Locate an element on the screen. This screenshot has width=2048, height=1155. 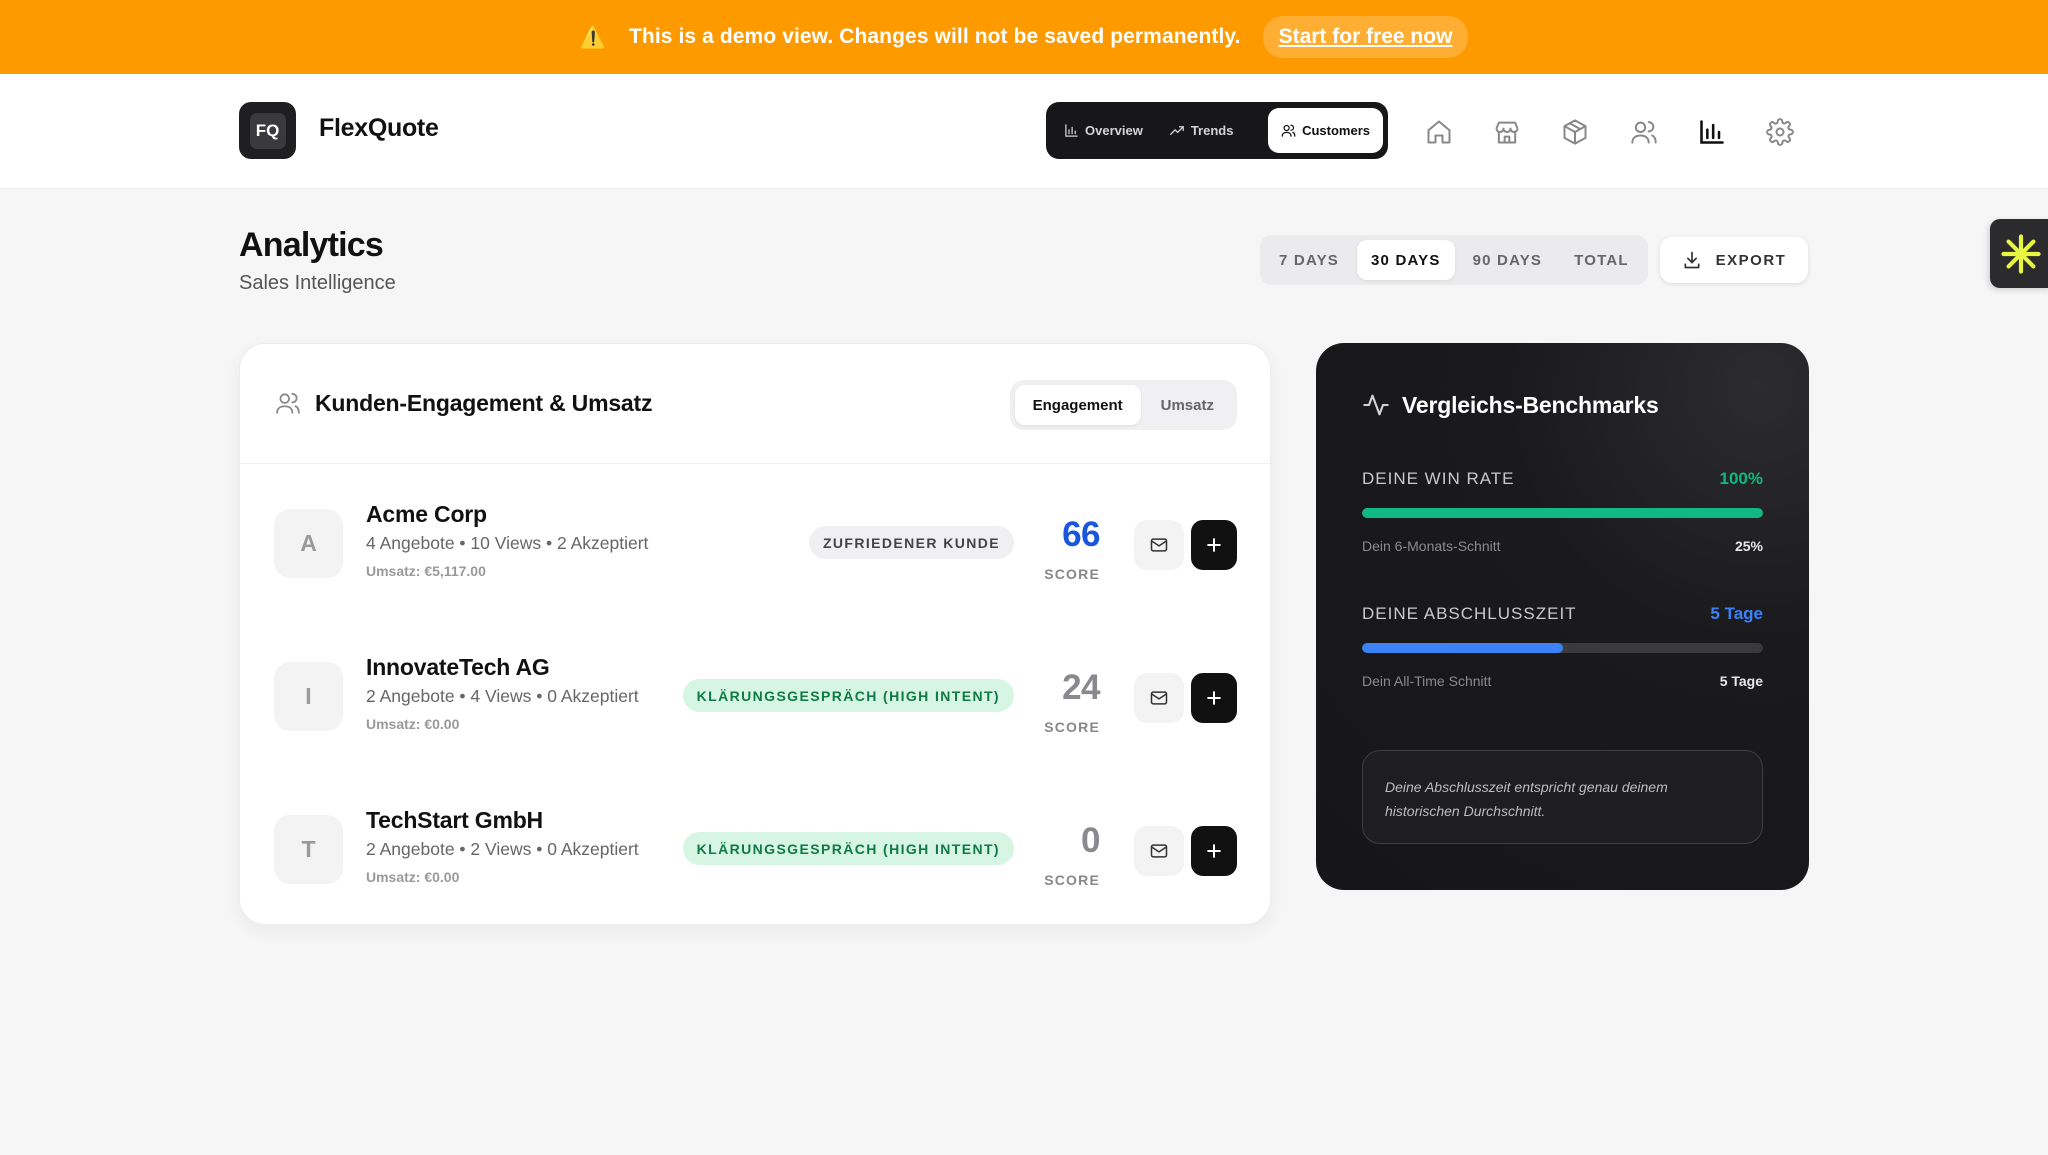
win-rate-avg-label: Dein 6-Monats-Schnitt is located at coordinates (1431, 546).